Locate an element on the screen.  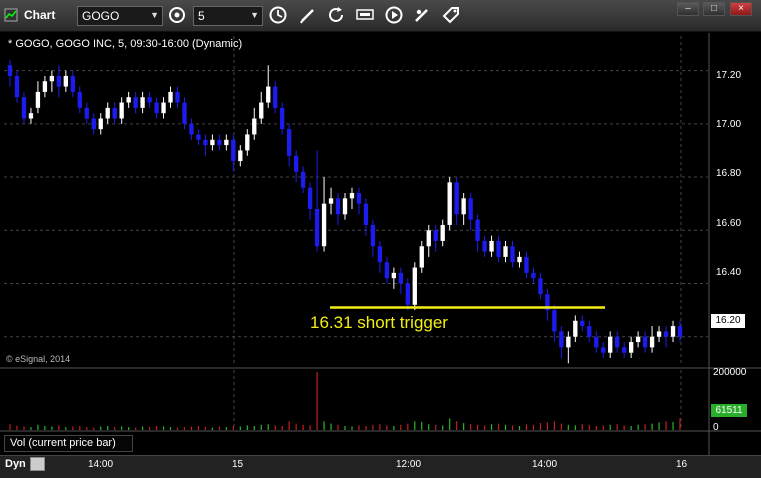
dyn-label: Dyn is located at coordinates (15, 464).